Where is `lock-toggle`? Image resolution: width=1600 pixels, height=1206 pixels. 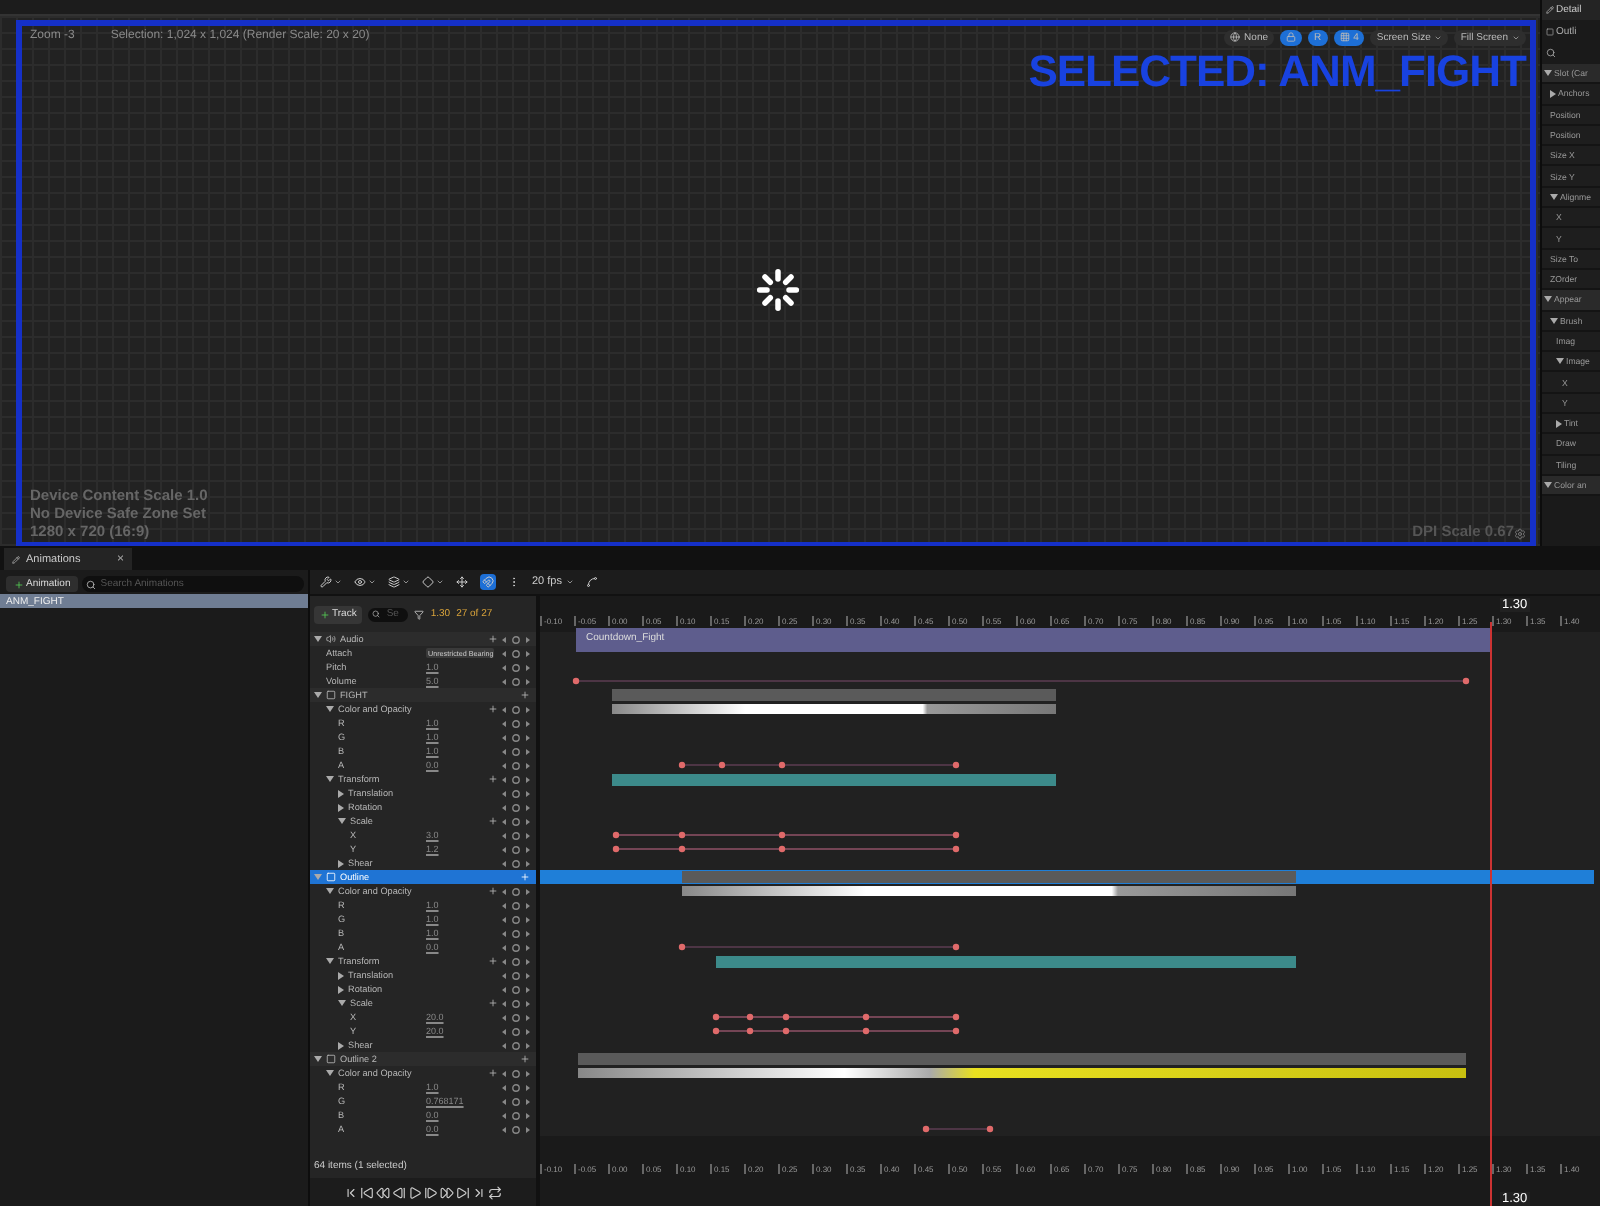 lock-toggle is located at coordinates (1291, 37).